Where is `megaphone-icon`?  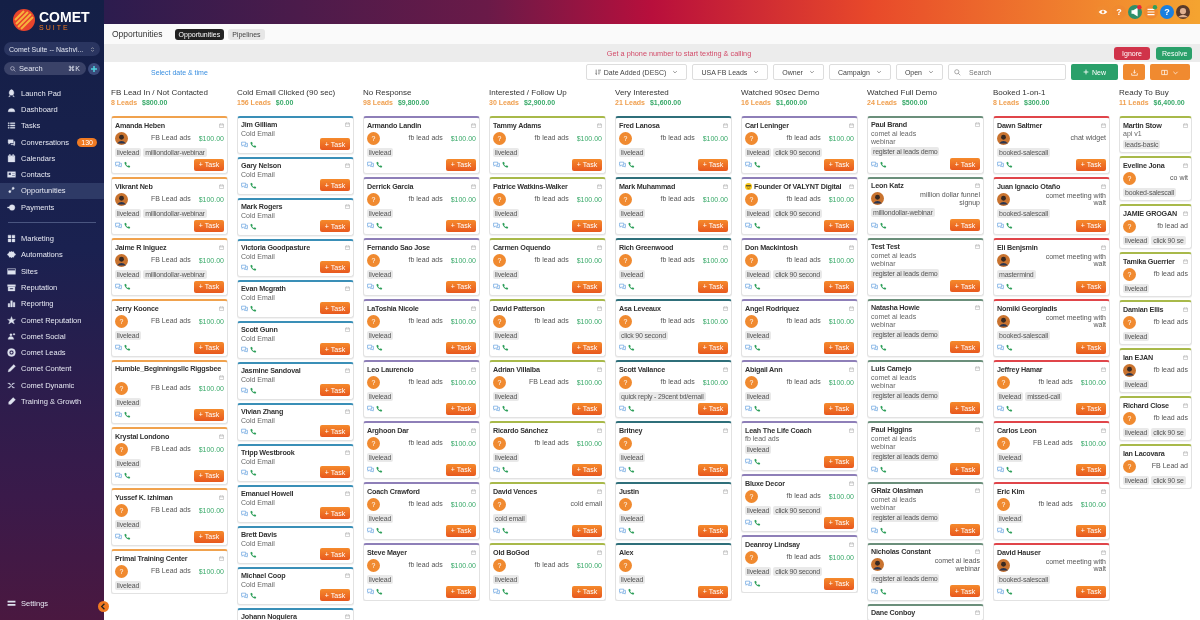 megaphone-icon is located at coordinates (1135, 12).